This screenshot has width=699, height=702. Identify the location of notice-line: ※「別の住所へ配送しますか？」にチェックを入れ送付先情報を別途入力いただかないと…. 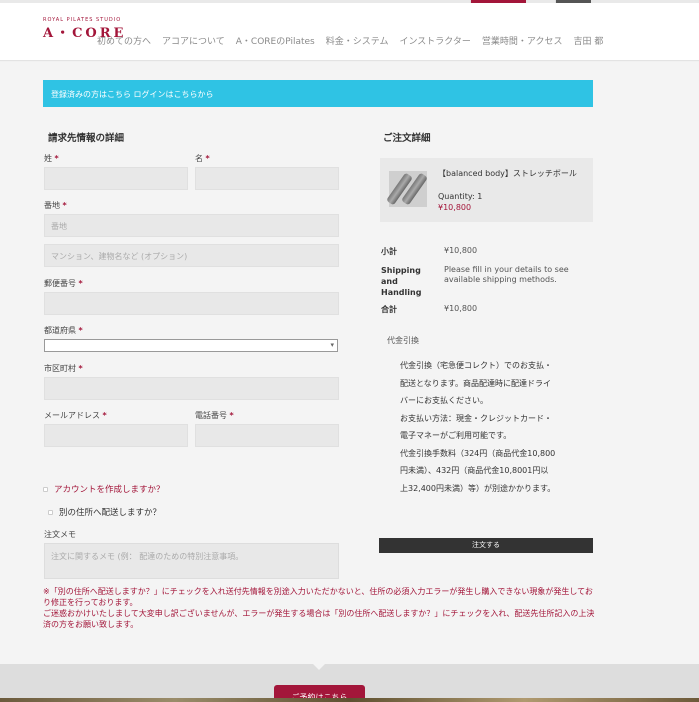
(318, 597).